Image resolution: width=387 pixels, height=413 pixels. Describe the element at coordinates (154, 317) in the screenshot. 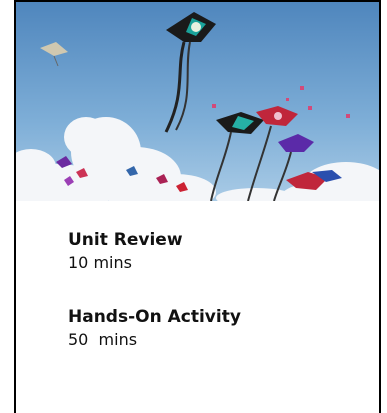

I see `item-title: Hands-On Activity` at that location.